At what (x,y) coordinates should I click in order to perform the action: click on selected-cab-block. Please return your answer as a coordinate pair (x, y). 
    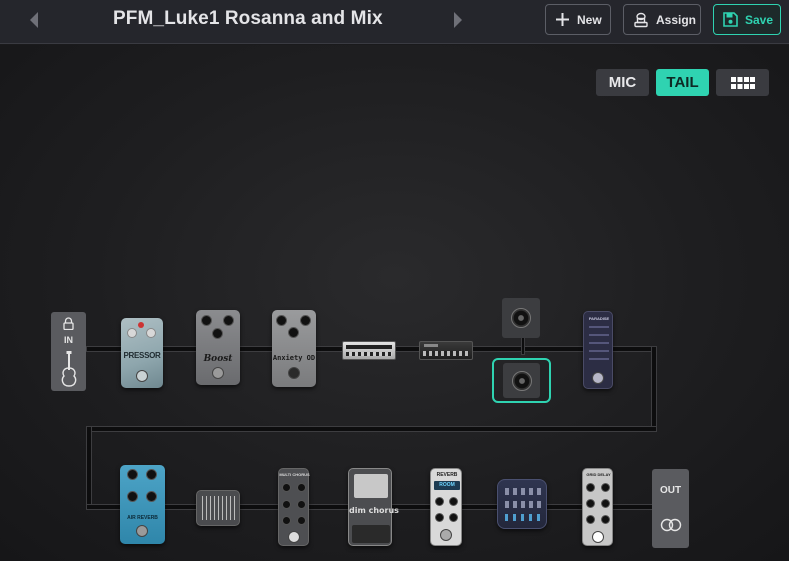
    Looking at the image, I should click on (521, 380).